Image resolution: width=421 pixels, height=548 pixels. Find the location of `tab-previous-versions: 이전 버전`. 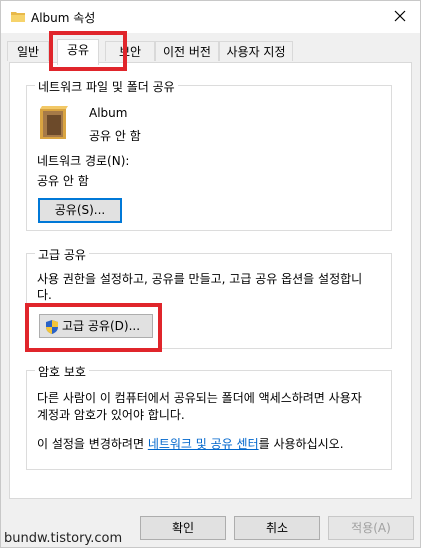

tab-previous-versions: 이전 버전 is located at coordinates (187, 51).